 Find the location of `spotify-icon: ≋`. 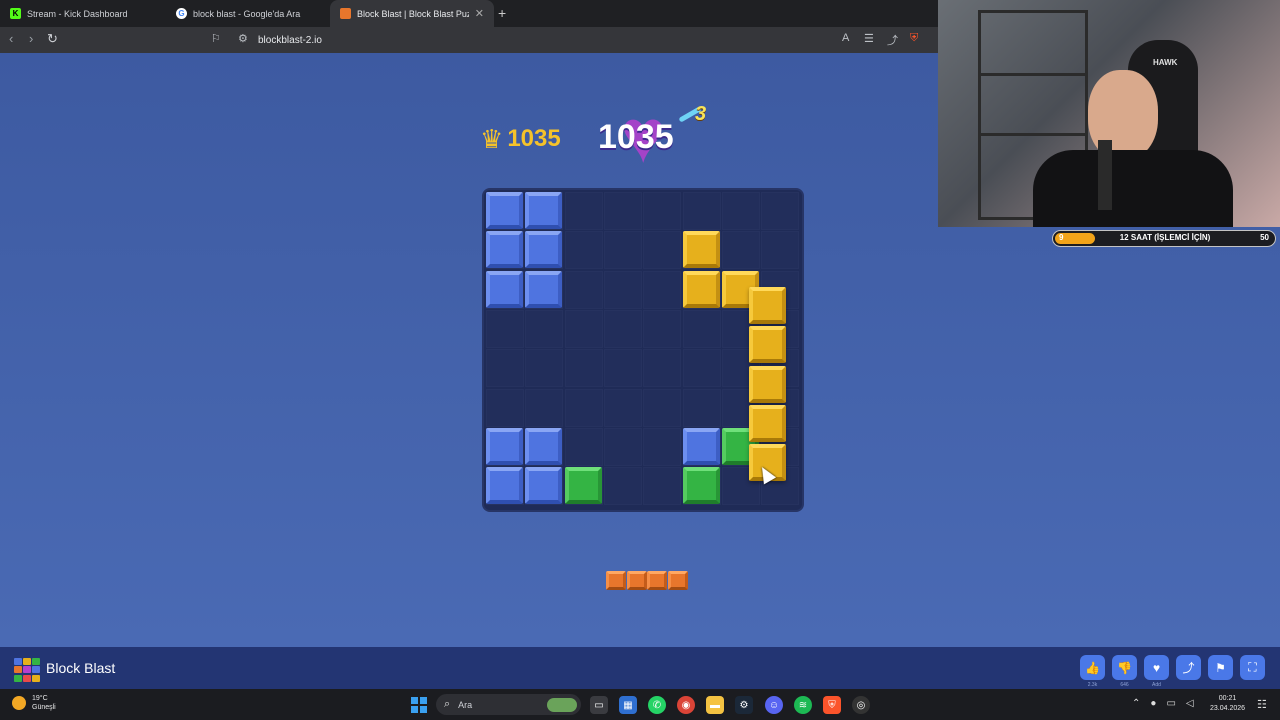

spotify-icon: ≋ is located at coordinates (803, 705).